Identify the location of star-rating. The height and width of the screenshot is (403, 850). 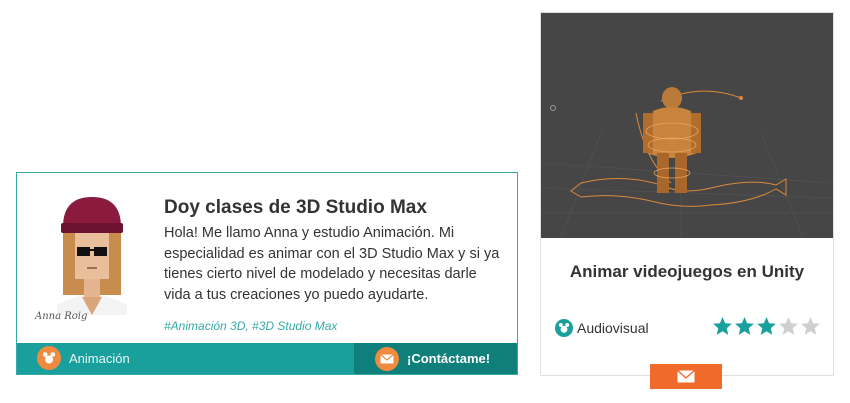
(767, 326).